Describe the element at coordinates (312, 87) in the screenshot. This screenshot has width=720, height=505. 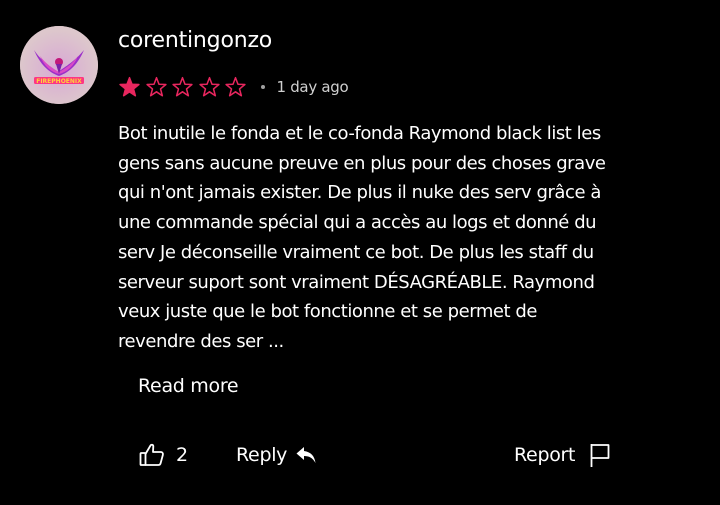
I see `review-timestamp: 1 day ago` at that location.